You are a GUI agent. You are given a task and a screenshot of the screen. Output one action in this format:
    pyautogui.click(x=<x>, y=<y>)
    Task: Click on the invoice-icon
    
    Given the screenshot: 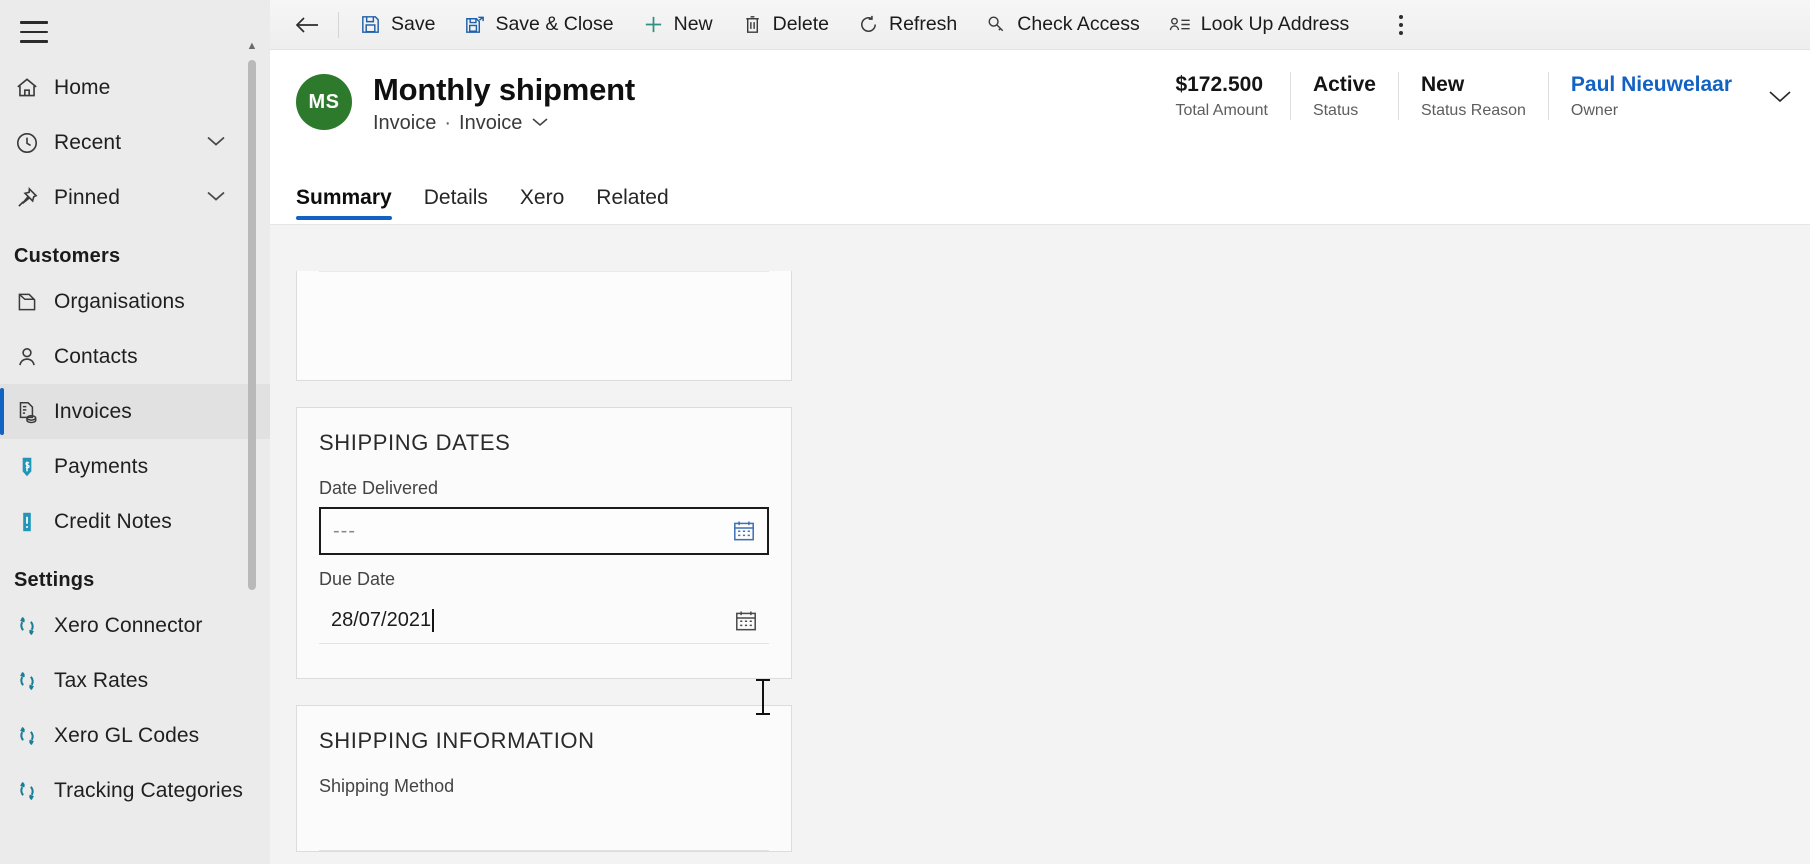 What is the action you would take?
    pyautogui.click(x=34, y=412)
    